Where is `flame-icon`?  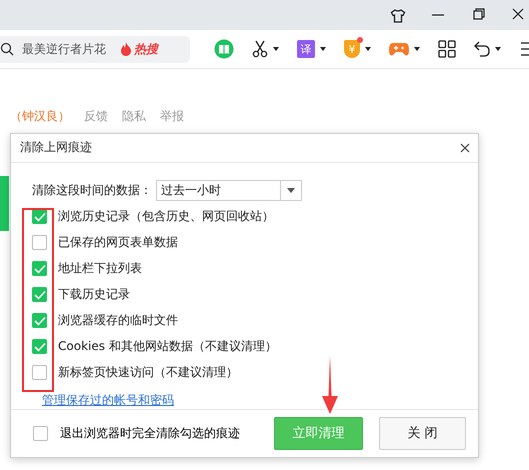 flame-icon is located at coordinates (126, 49).